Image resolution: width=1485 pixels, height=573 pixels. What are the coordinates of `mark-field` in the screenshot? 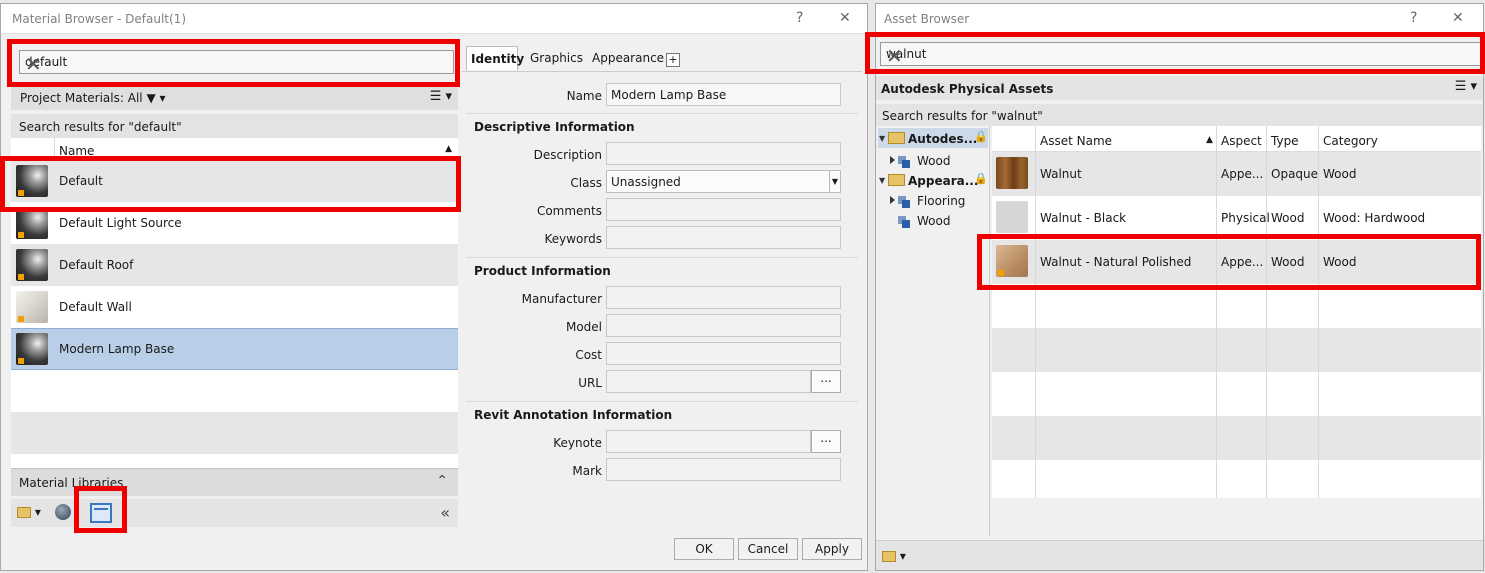 It's located at (723, 469).